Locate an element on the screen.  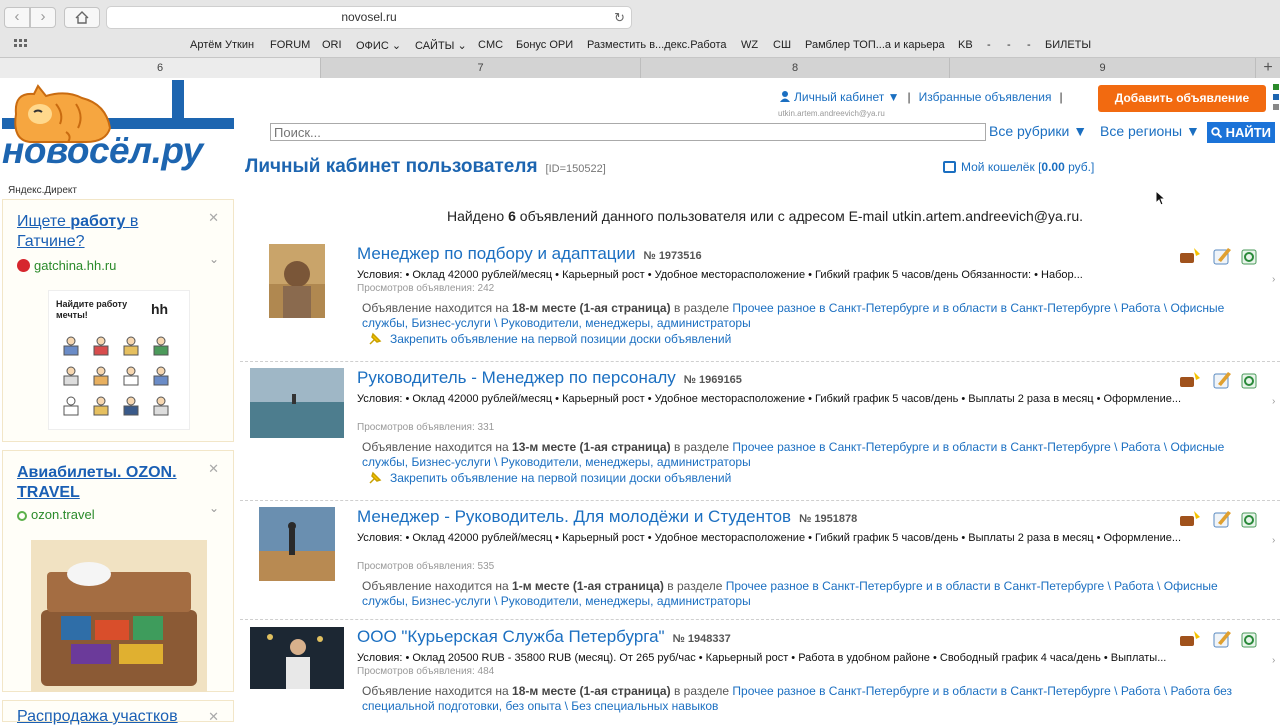
favorites-link: Избранные объявления is located at coordinates (985, 97).